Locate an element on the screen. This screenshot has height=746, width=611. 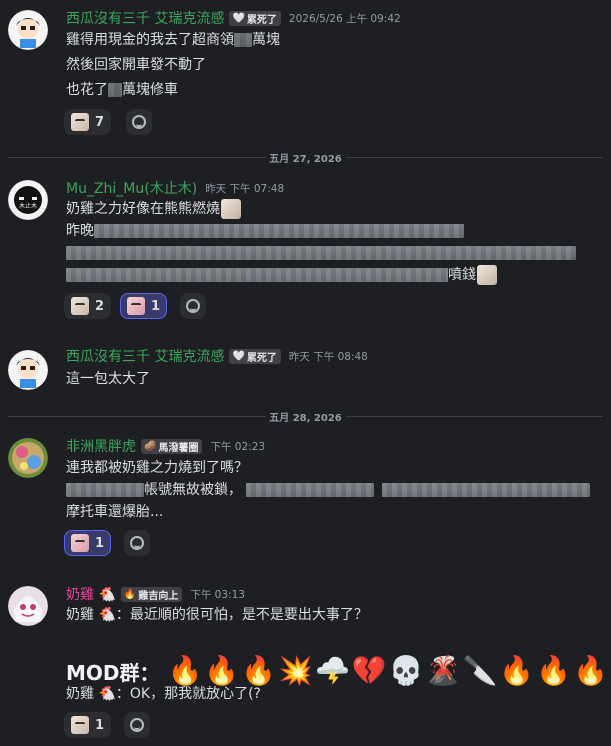
avatar: 木止木 is located at coordinates (28, 200).